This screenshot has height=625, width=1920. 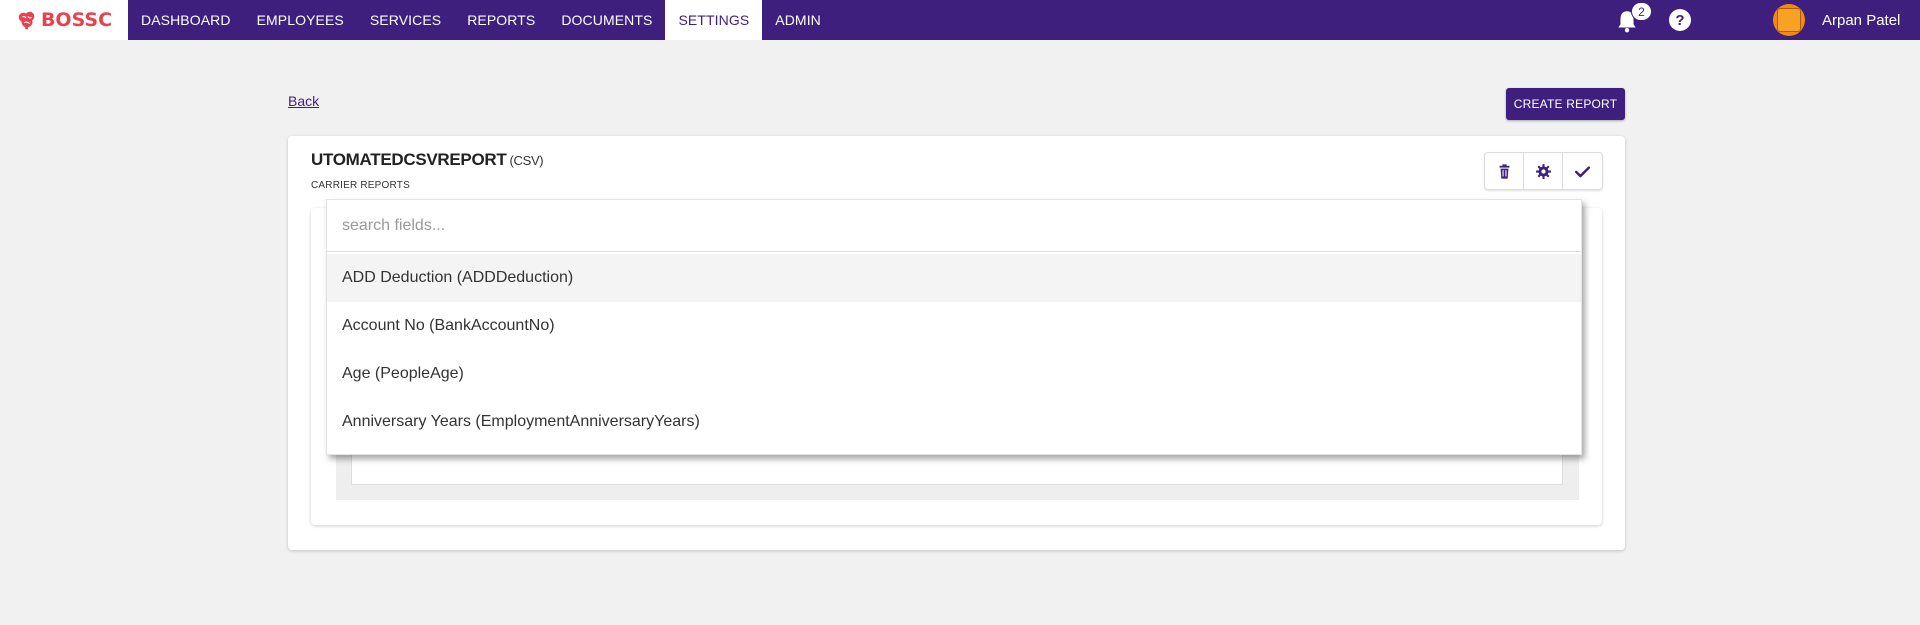 I want to click on nav-reports: REPORTS, so click(x=501, y=20).